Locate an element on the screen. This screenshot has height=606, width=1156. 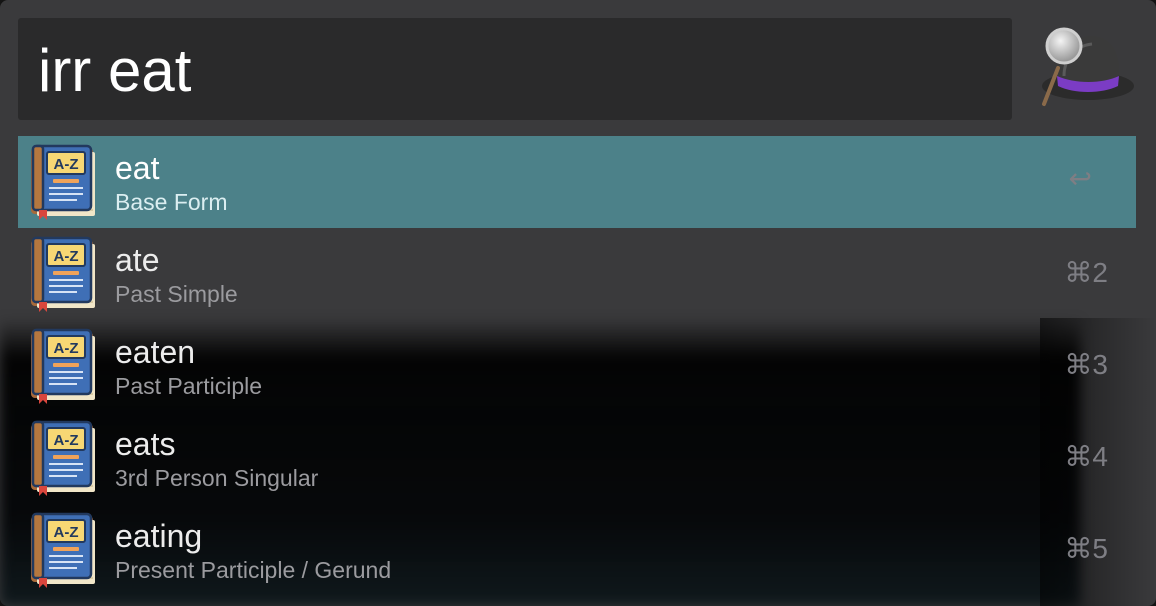
result-row-eats: A-Z eats 3rd Person Singular ⌘4 is located at coordinates (577, 458).